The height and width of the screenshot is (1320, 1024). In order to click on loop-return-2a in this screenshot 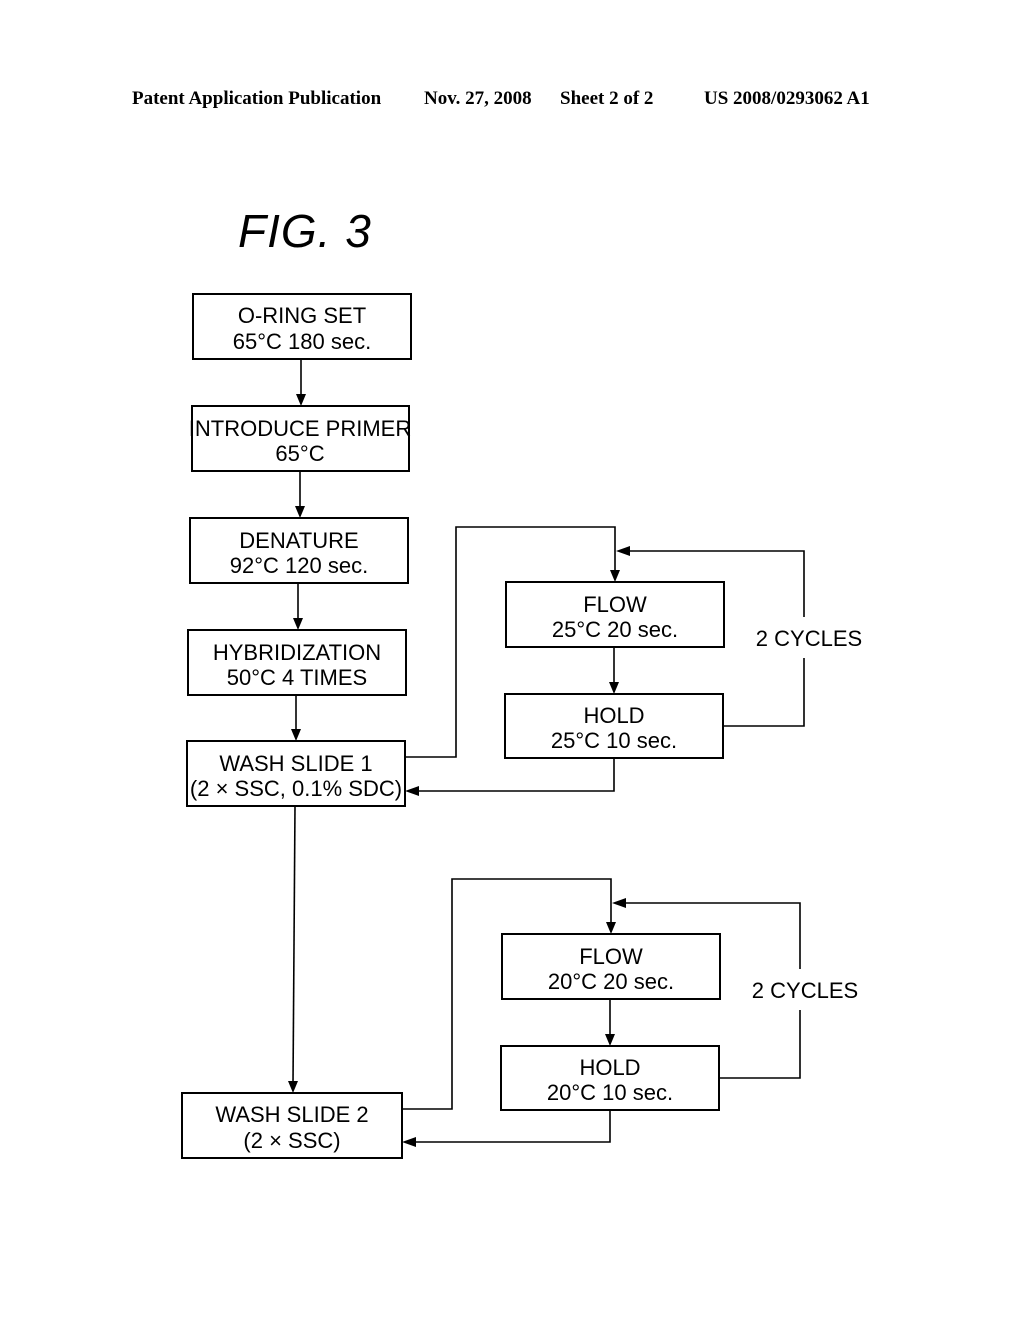, I will do `click(760, 1044)`.